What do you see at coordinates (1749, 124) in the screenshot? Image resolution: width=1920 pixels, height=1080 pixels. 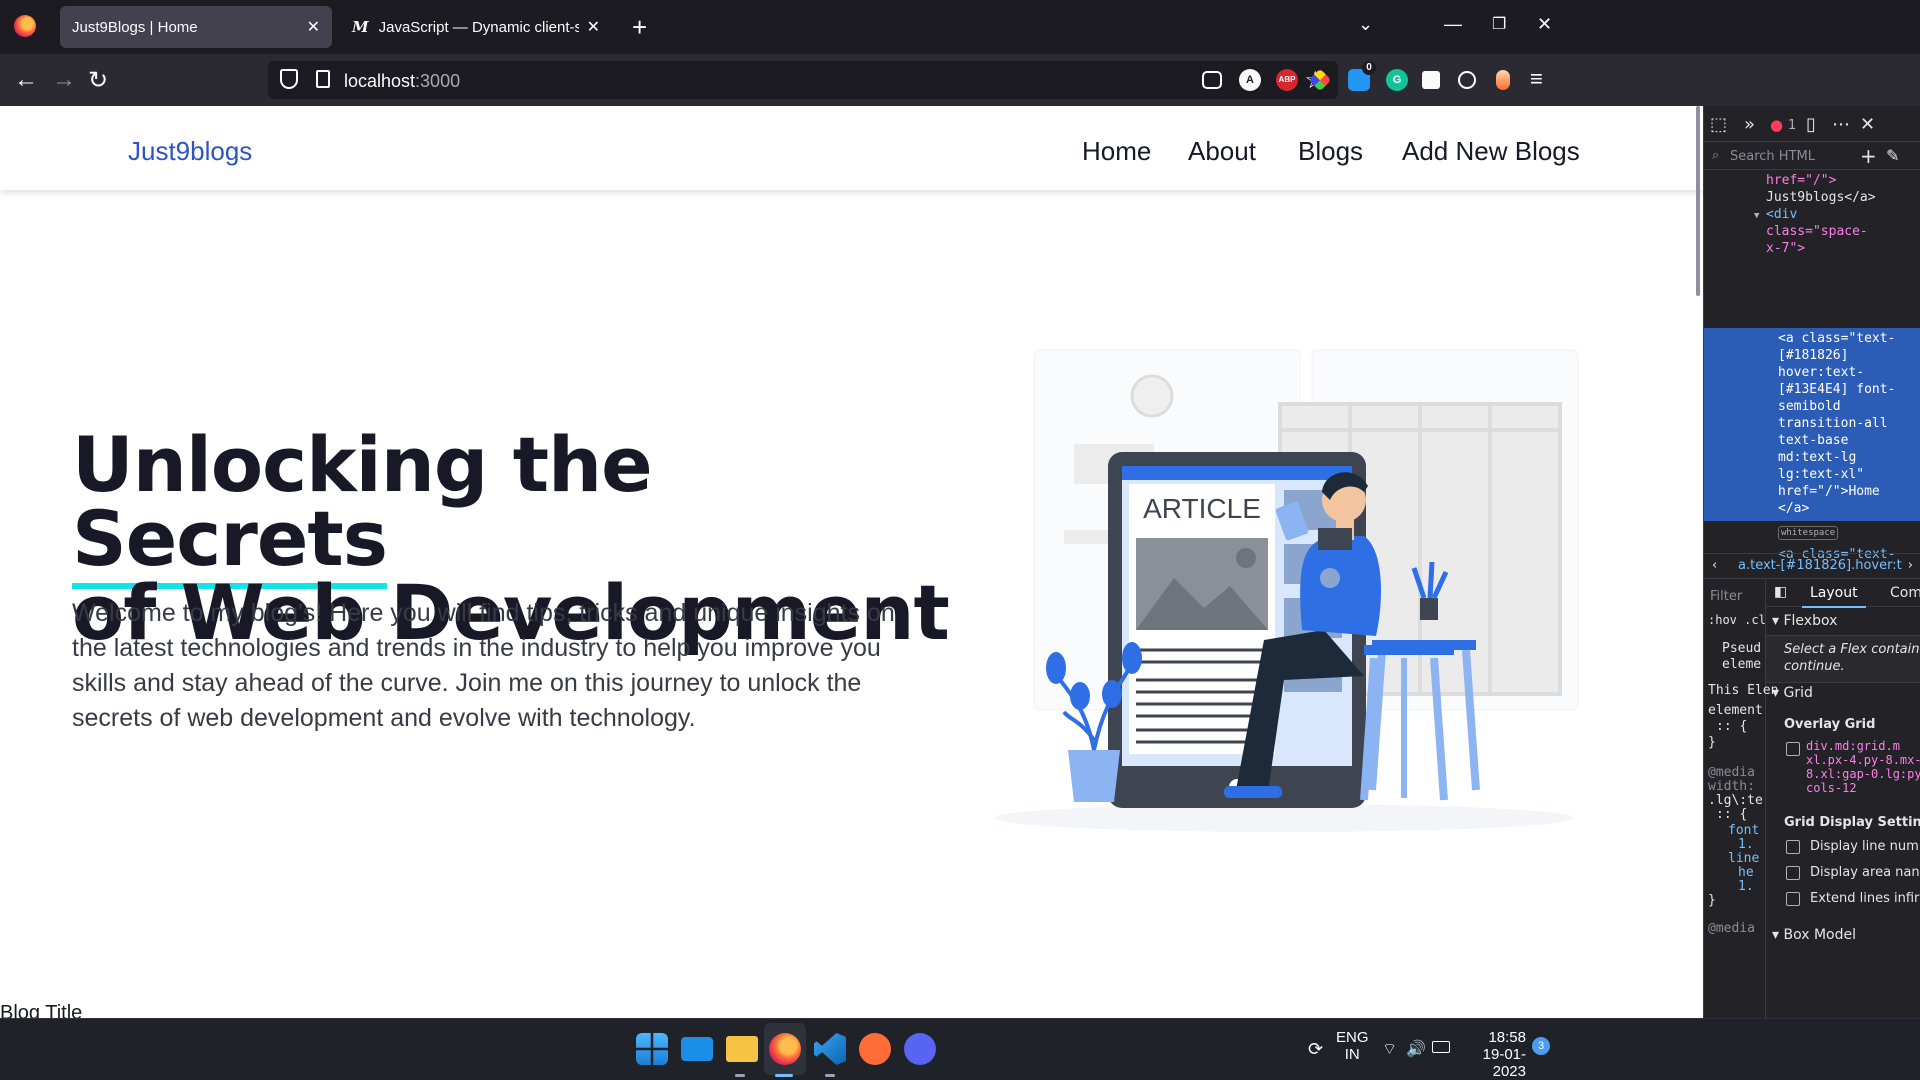 I see `more-tools-icon: »` at bounding box center [1749, 124].